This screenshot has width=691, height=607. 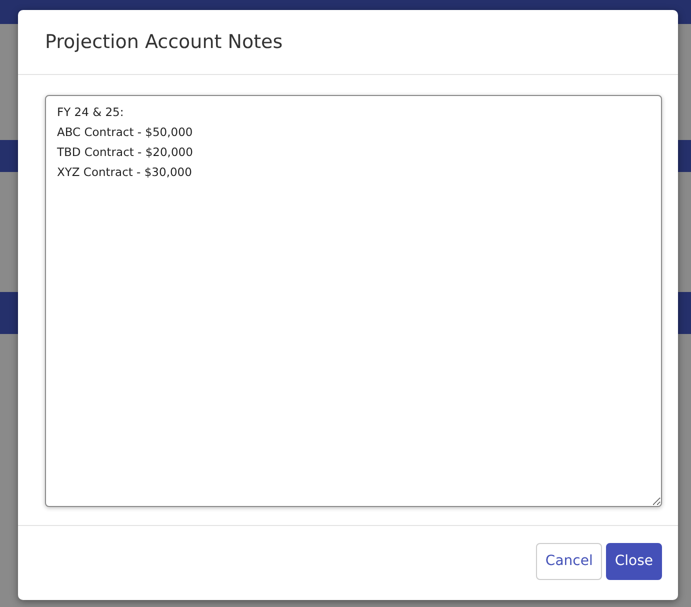 I want to click on cancel-button: Cancel, so click(x=569, y=561).